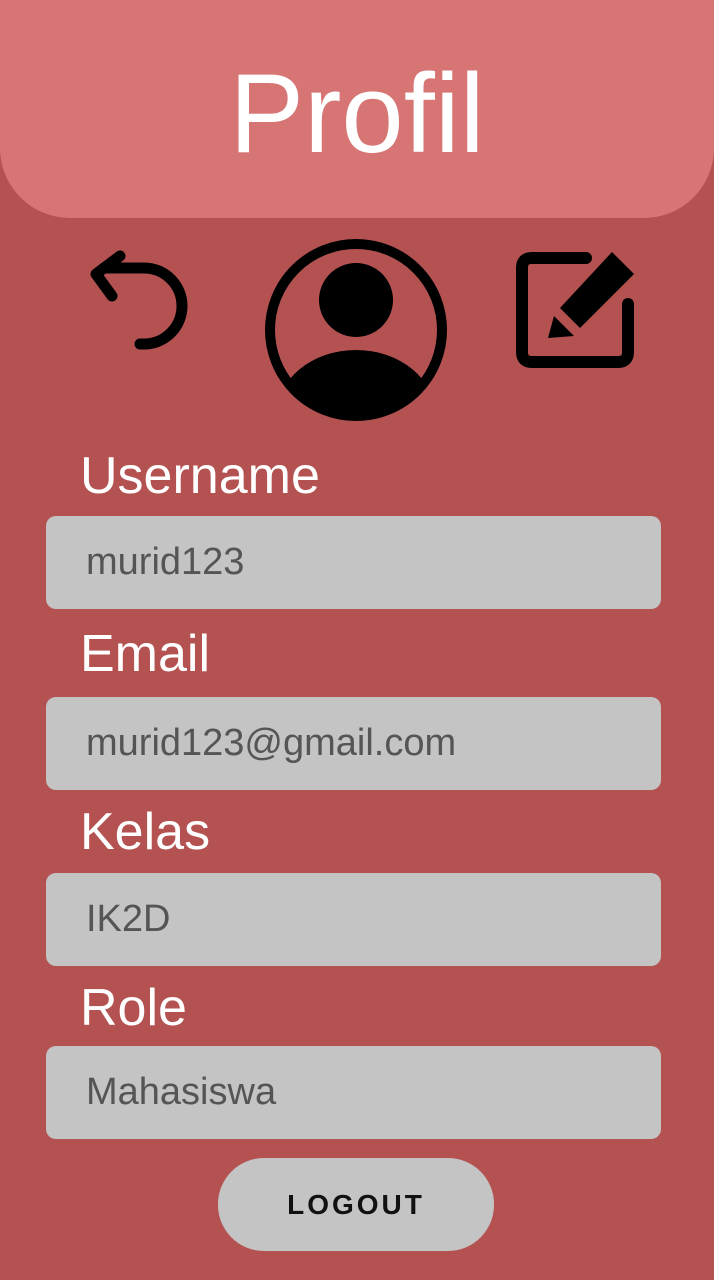  Describe the element at coordinates (357, 113) in the screenshot. I see `page-title: Profil` at that location.